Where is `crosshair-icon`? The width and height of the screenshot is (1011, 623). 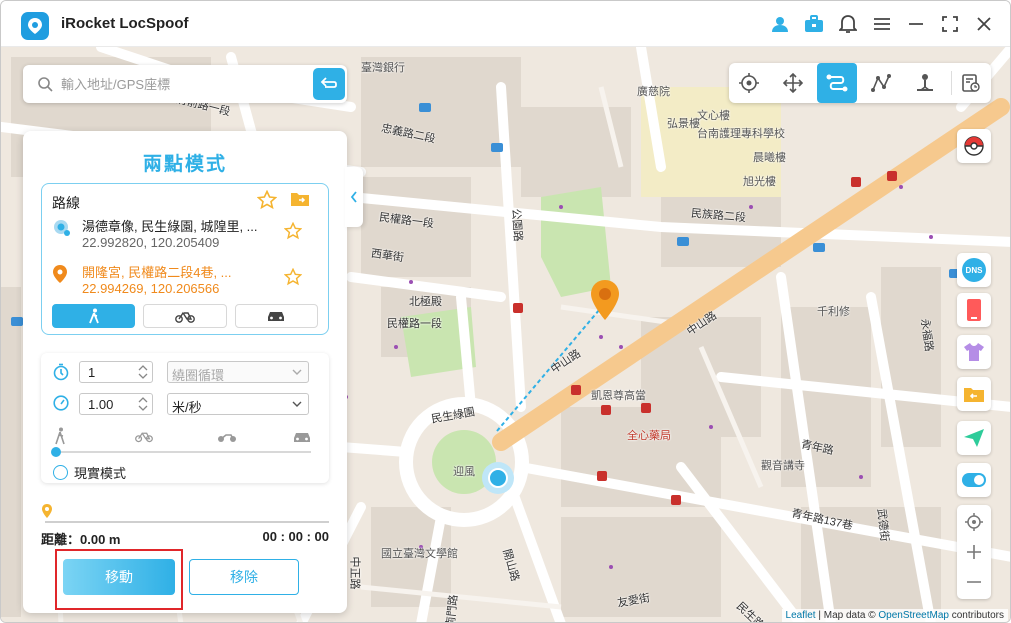
crosshair-icon is located at coordinates (749, 83).